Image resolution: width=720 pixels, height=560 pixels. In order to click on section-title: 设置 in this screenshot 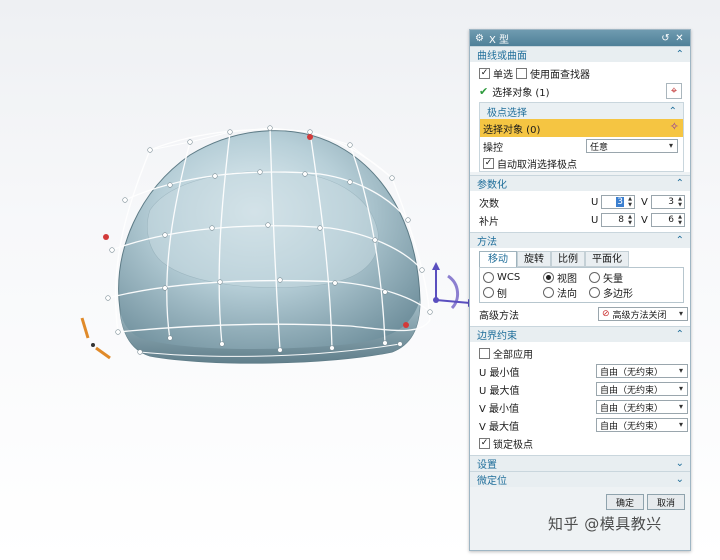, I will do `click(487, 465)`.